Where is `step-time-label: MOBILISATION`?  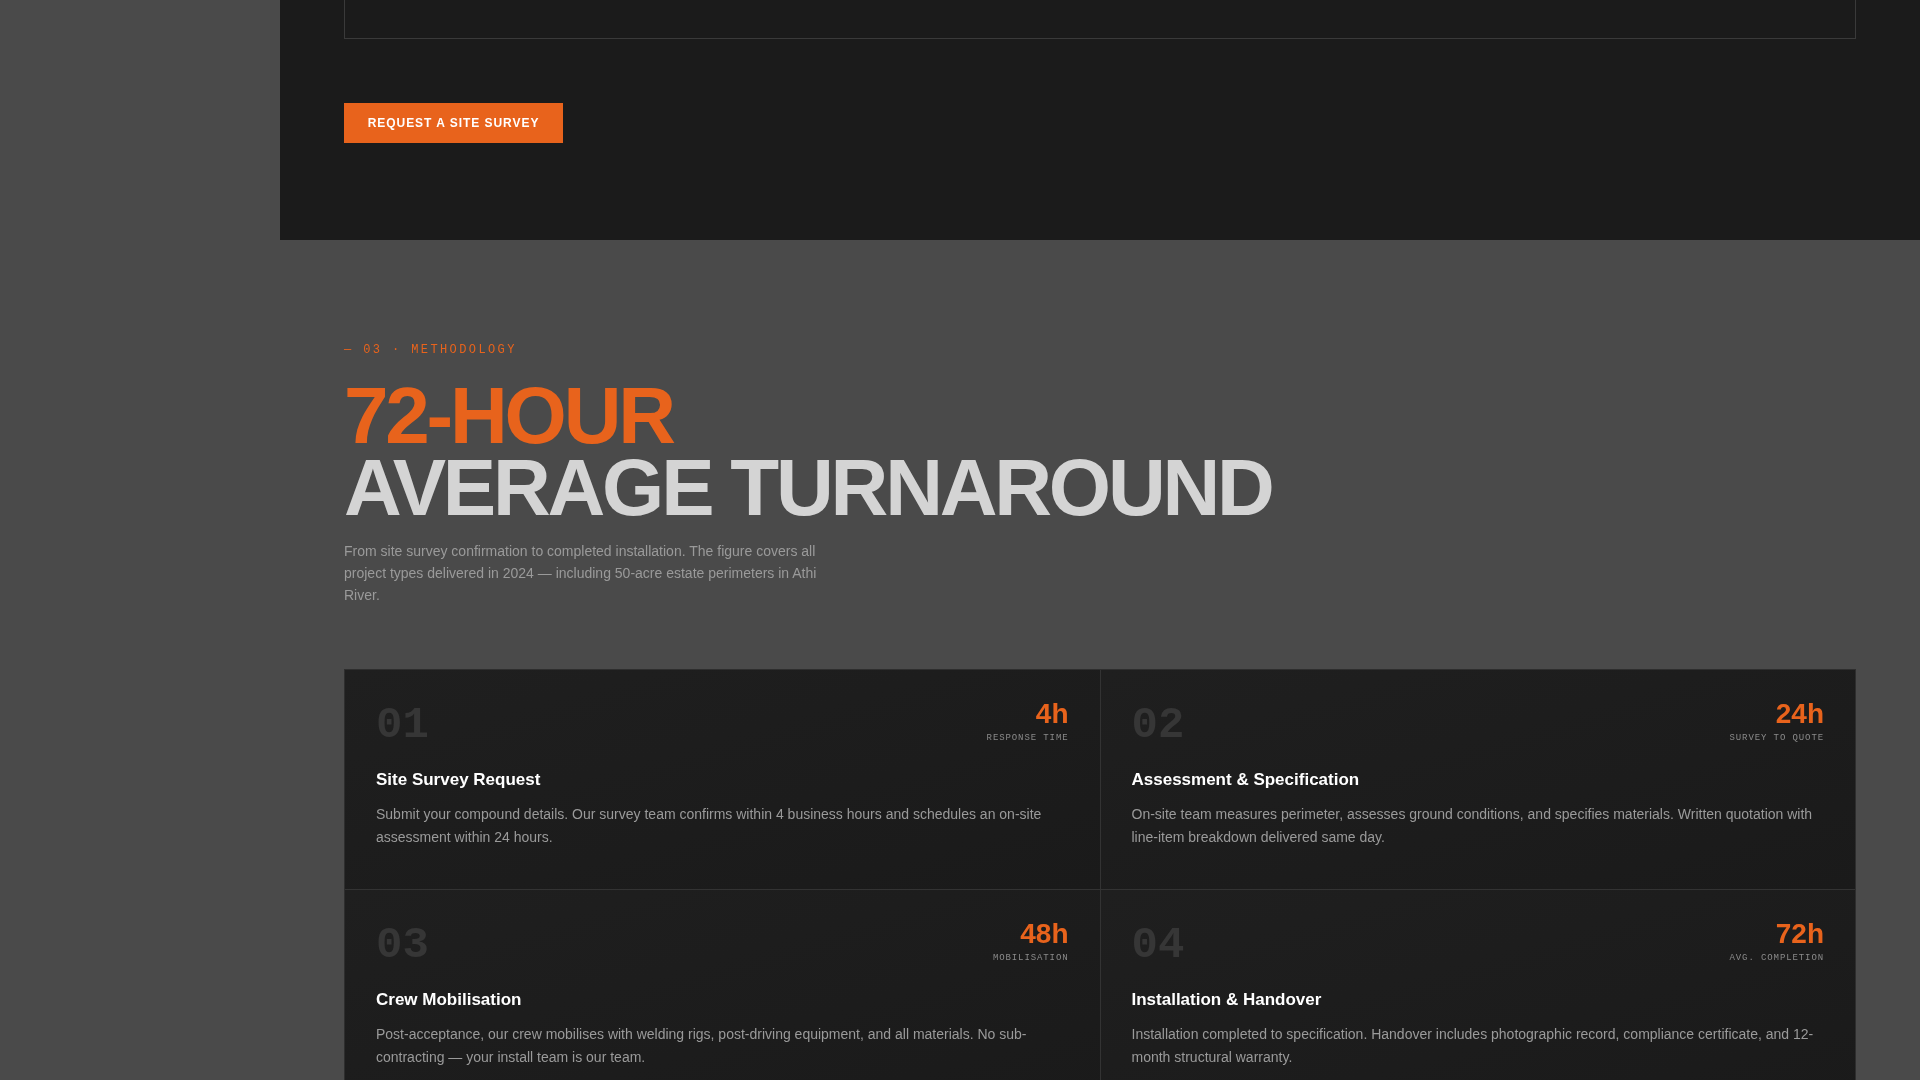 step-time-label: MOBILISATION is located at coordinates (1030, 958).